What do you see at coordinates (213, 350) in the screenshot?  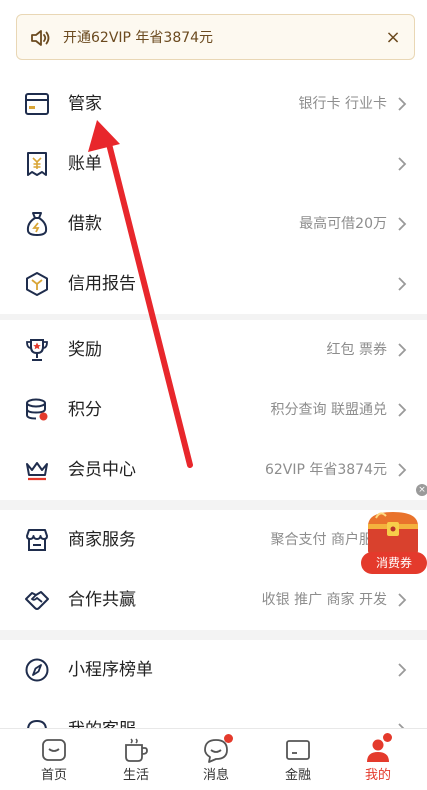 I see `menu-item-rewards: 奖励 红包 票券` at bounding box center [213, 350].